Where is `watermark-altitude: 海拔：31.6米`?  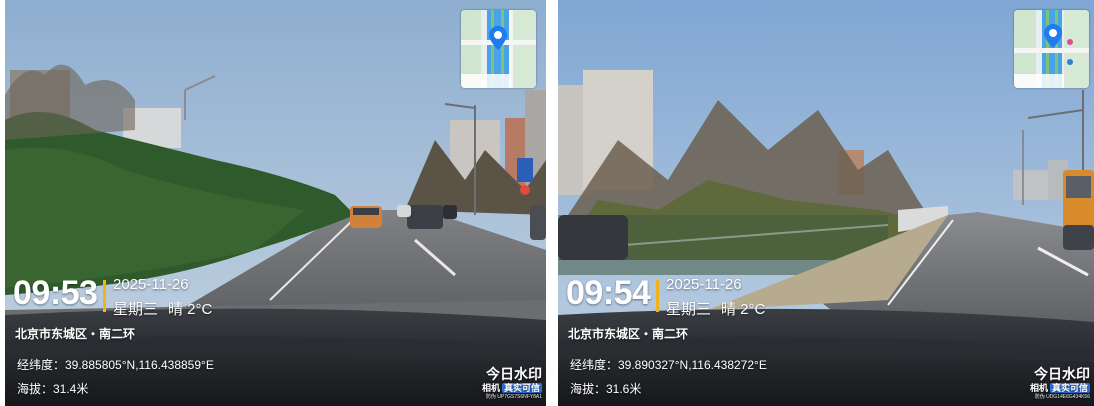
watermark-altitude: 海拔：31.6米 is located at coordinates (606, 389).